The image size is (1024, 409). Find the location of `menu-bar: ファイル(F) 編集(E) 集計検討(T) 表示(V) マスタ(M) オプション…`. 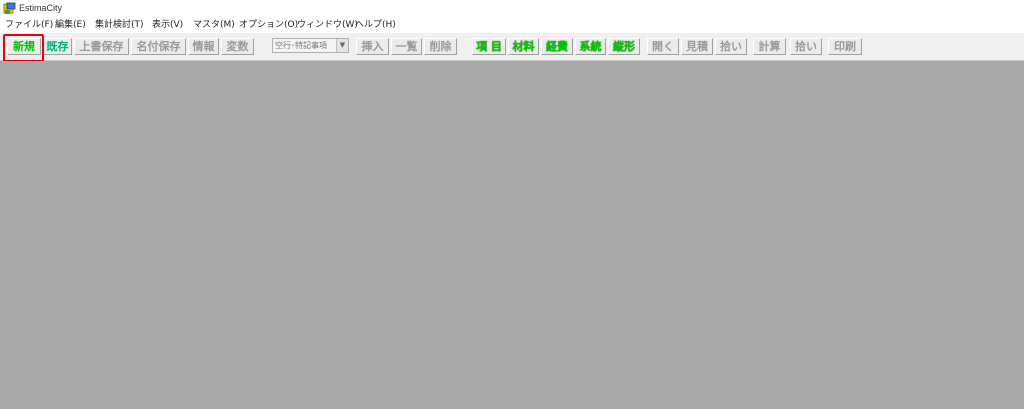

menu-bar: ファイル(F) 編集(E) 集計検討(T) 表示(V) マスタ(M) オプション… is located at coordinates (512, 25).